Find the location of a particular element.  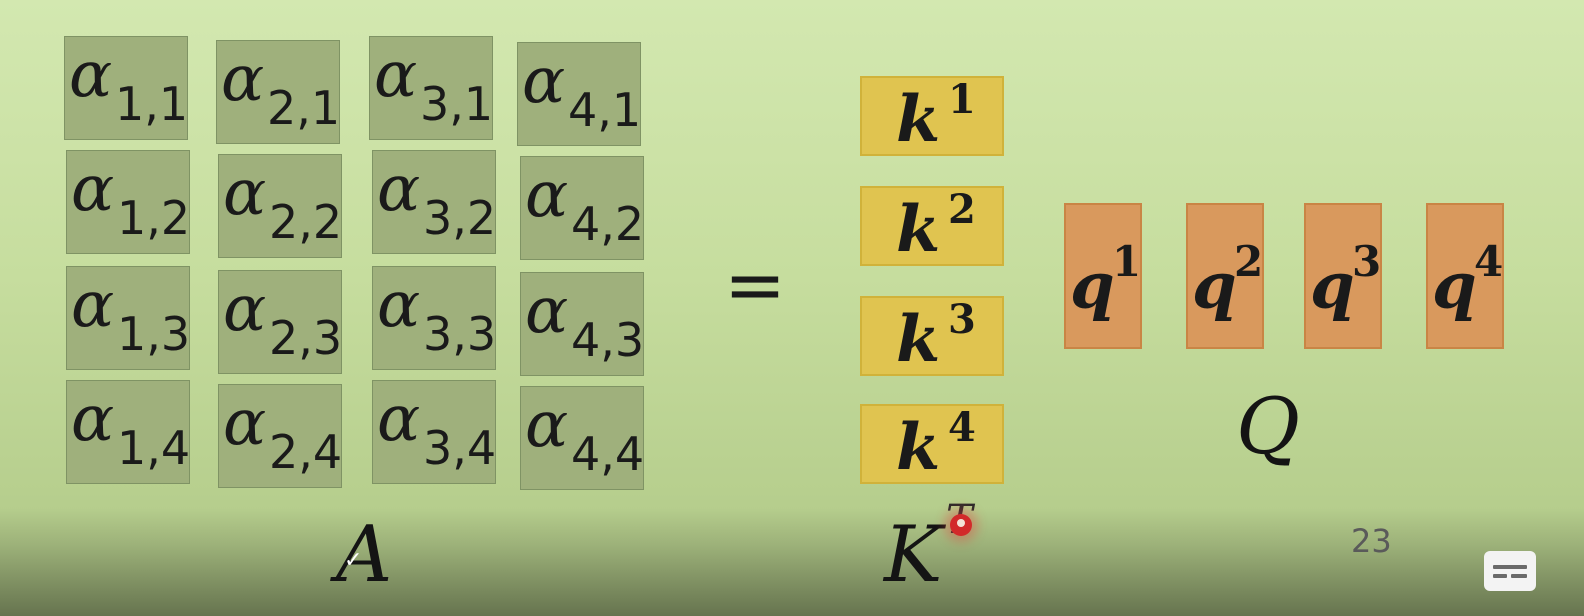

laser-pointer-icon is located at coordinates (961, 525).